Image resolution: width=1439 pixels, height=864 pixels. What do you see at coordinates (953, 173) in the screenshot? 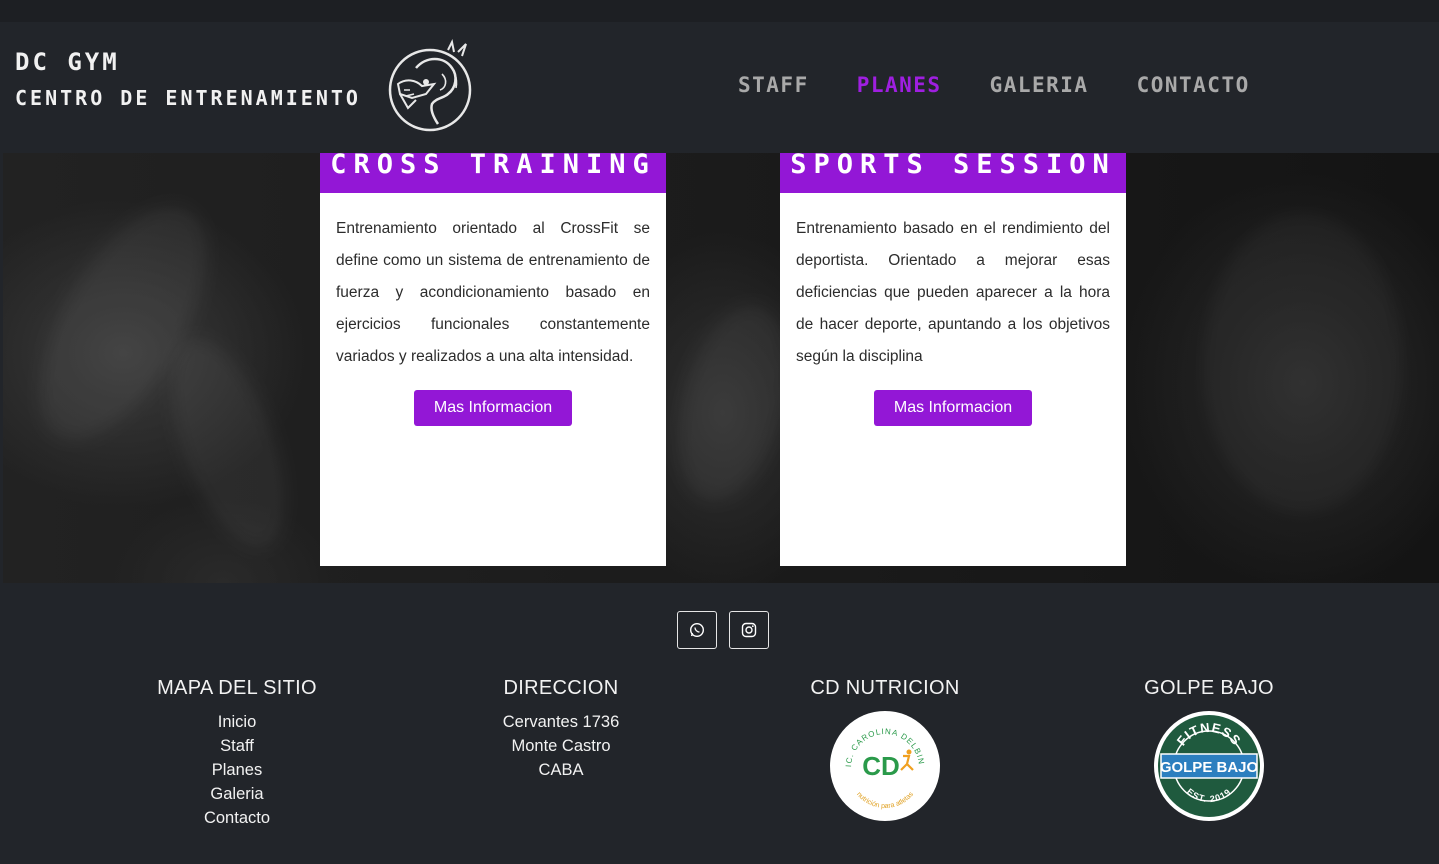
I see `plan-title: SPORTS SESSION` at bounding box center [953, 173].